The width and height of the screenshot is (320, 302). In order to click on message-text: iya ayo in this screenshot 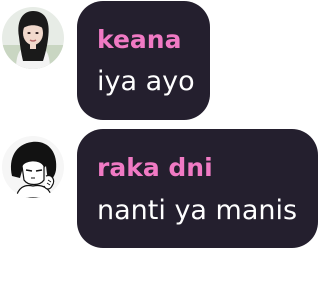, I will do `click(146, 81)`.